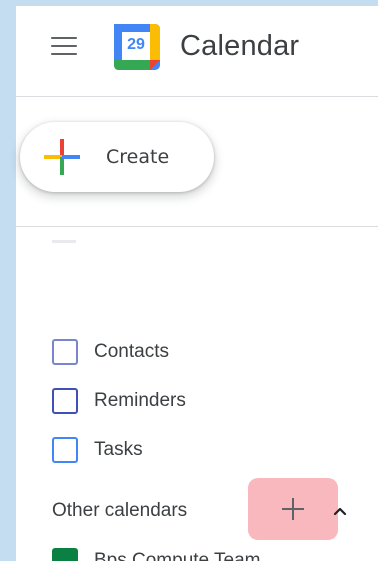 The width and height of the screenshot is (378, 561). Describe the element at coordinates (62, 157) in the screenshot. I see `colorful-plus-icon` at that location.